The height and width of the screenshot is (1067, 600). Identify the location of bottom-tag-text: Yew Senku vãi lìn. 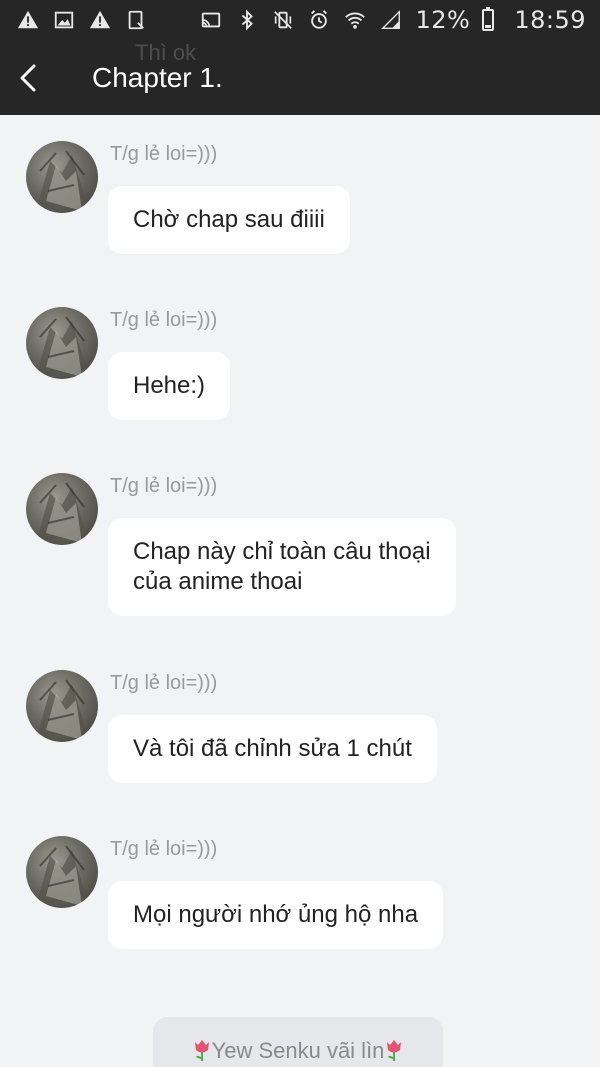
(298, 1050).